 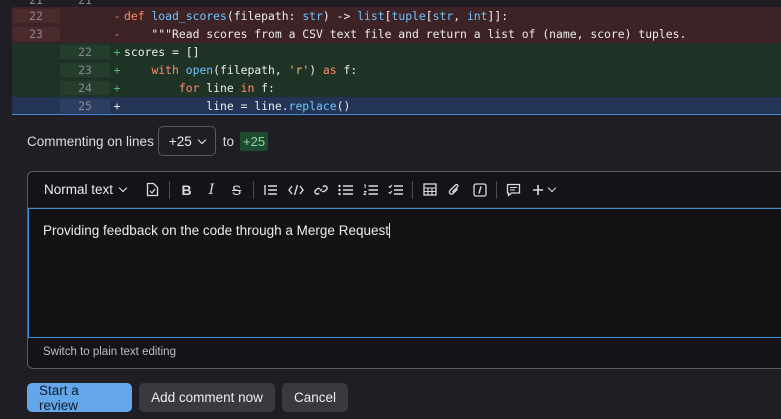 I want to click on comment-line-range: Commenting on lines +25 to +25, so click(x=148, y=141).